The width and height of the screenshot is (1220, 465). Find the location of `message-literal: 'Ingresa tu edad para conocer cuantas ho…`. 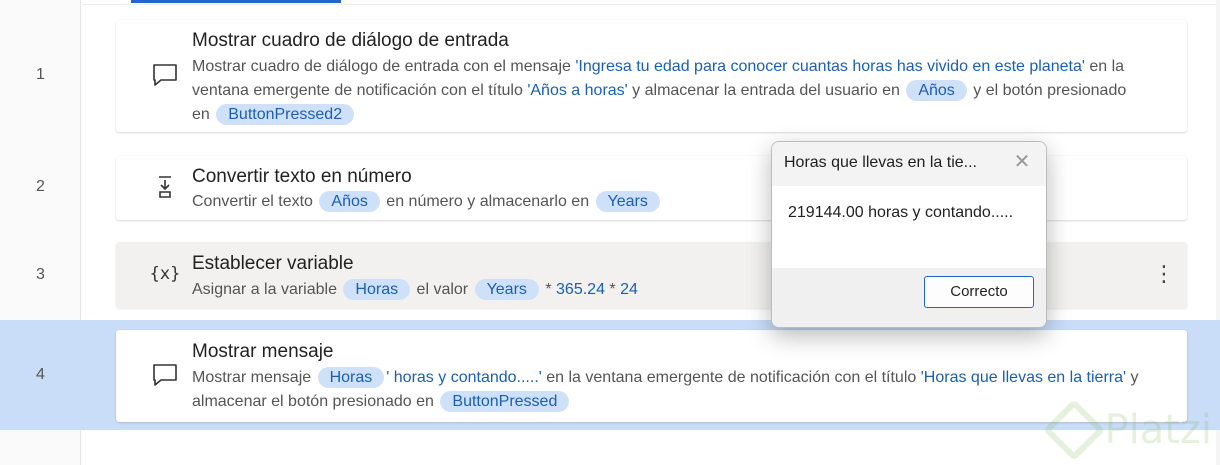

message-literal: 'Ingresa tu edad para conocer cuantas ho… is located at coordinates (830, 66).